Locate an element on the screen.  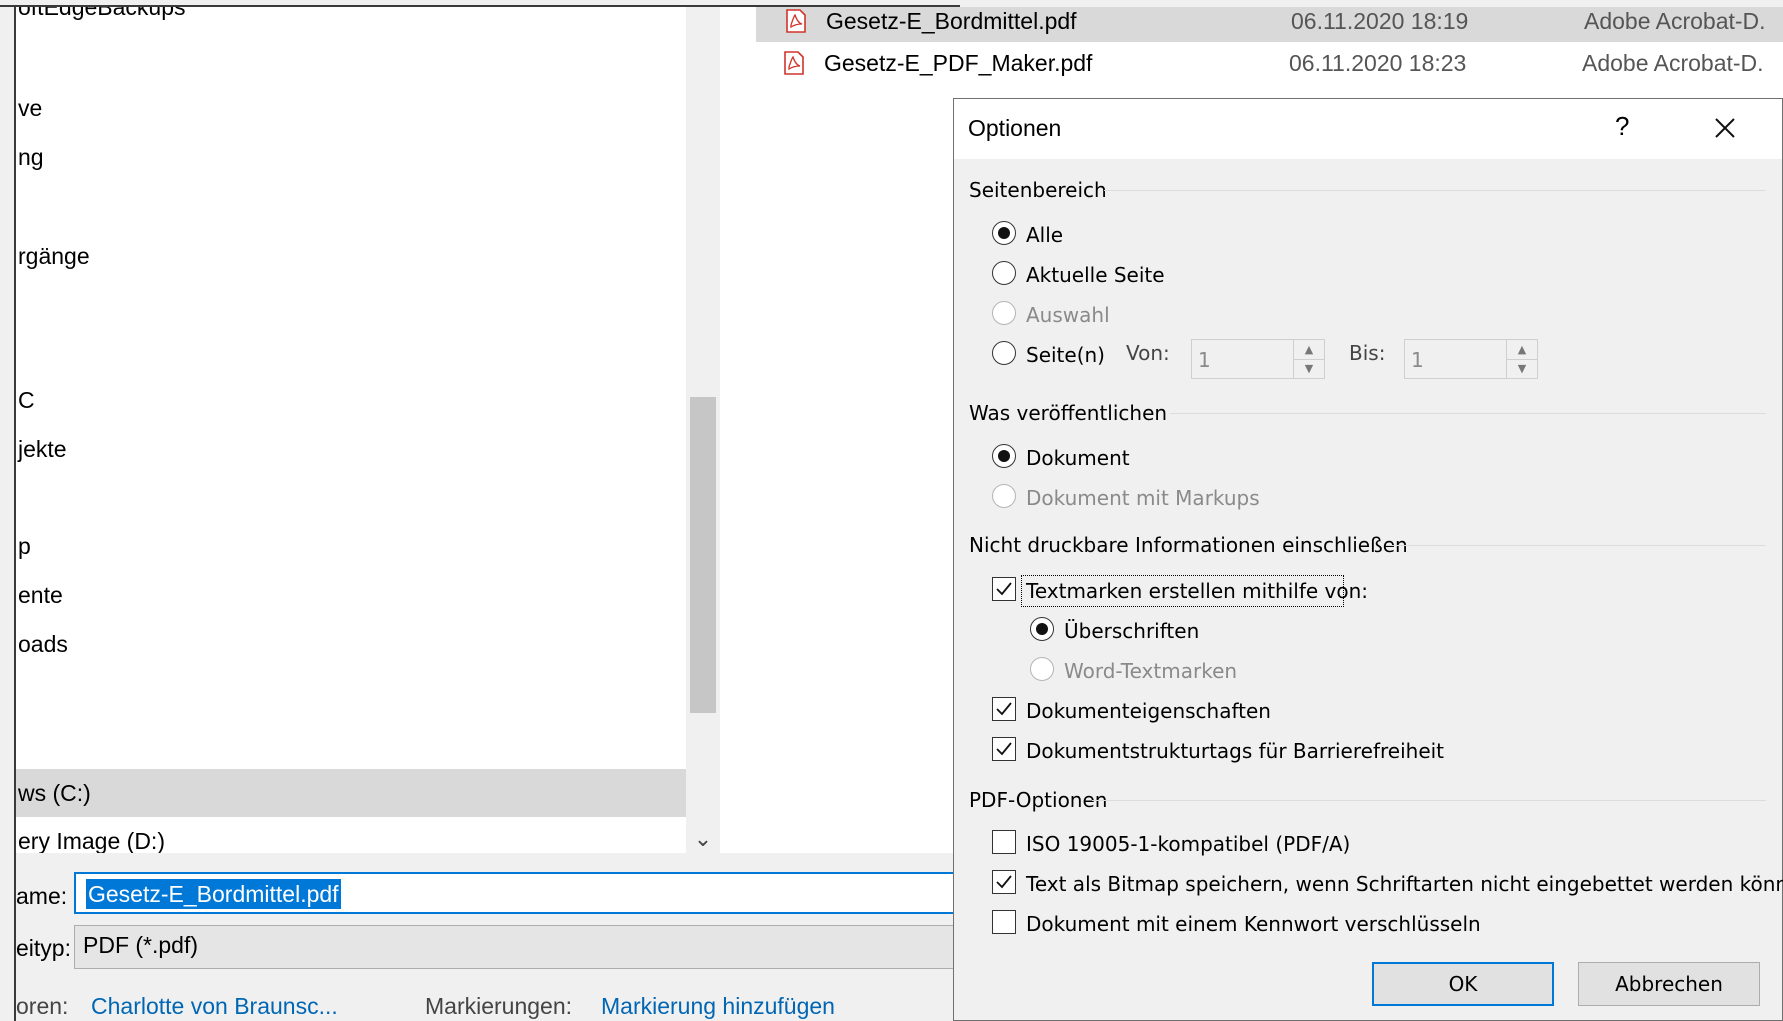
scroll-down-chevron-icon: ⌄ is located at coordinates (703, 839).